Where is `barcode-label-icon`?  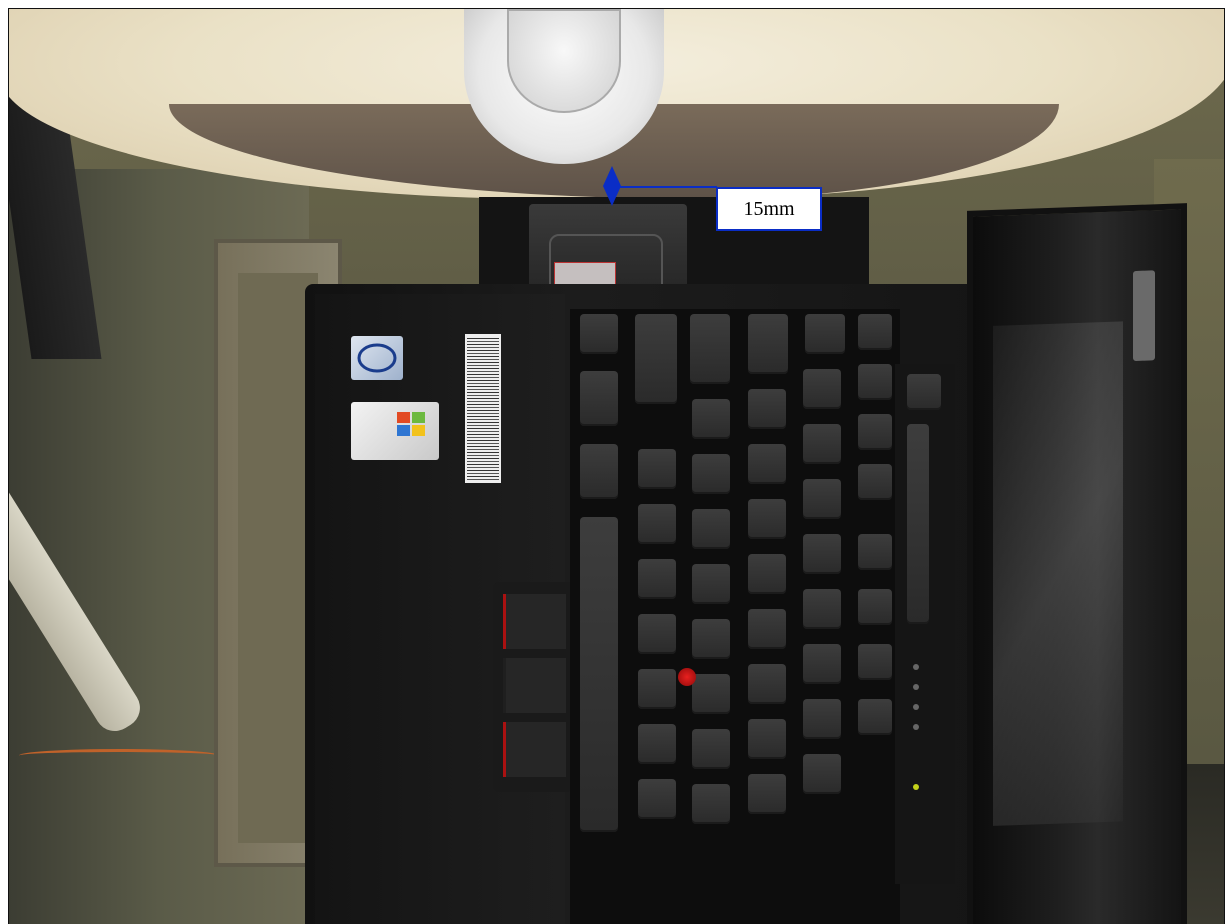
barcode-label-icon is located at coordinates (483, 408).